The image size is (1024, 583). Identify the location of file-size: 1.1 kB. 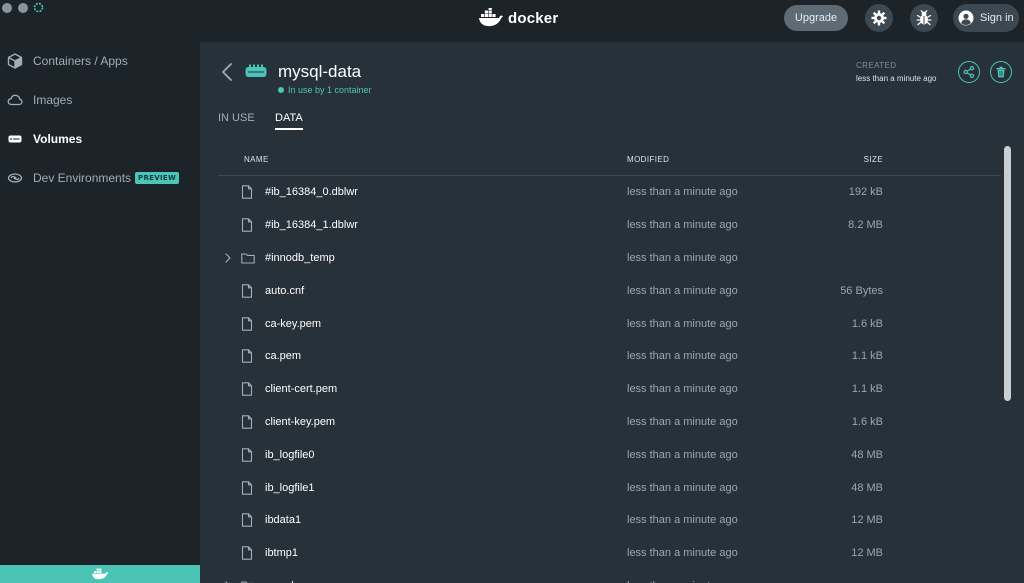
(867, 389).